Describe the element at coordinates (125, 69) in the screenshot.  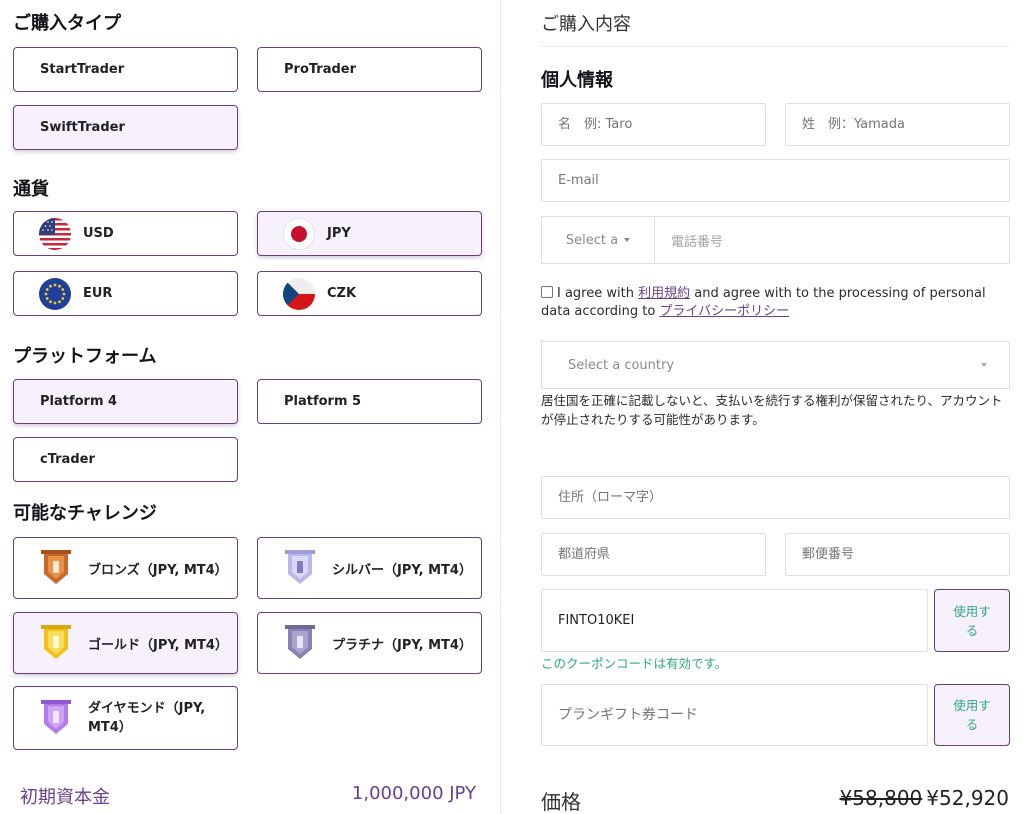
I see `option-starttrader: StartTrader` at that location.